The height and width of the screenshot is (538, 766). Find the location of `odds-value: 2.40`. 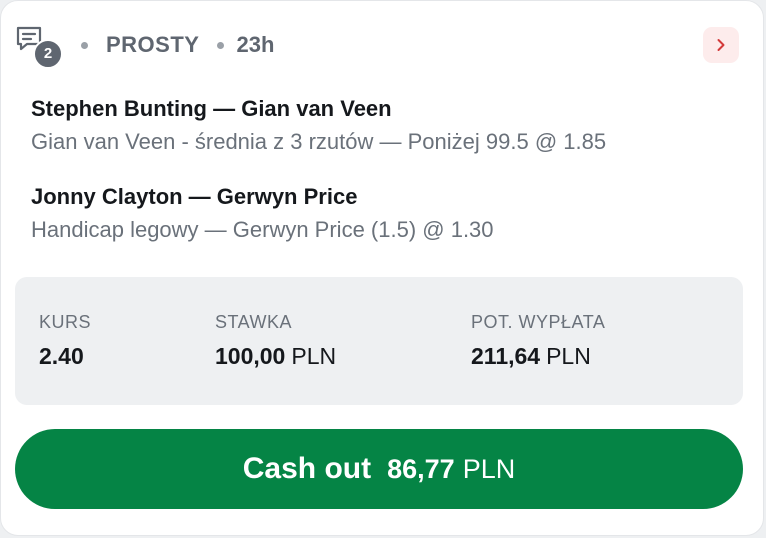

odds-value: 2.40 is located at coordinates (61, 356).